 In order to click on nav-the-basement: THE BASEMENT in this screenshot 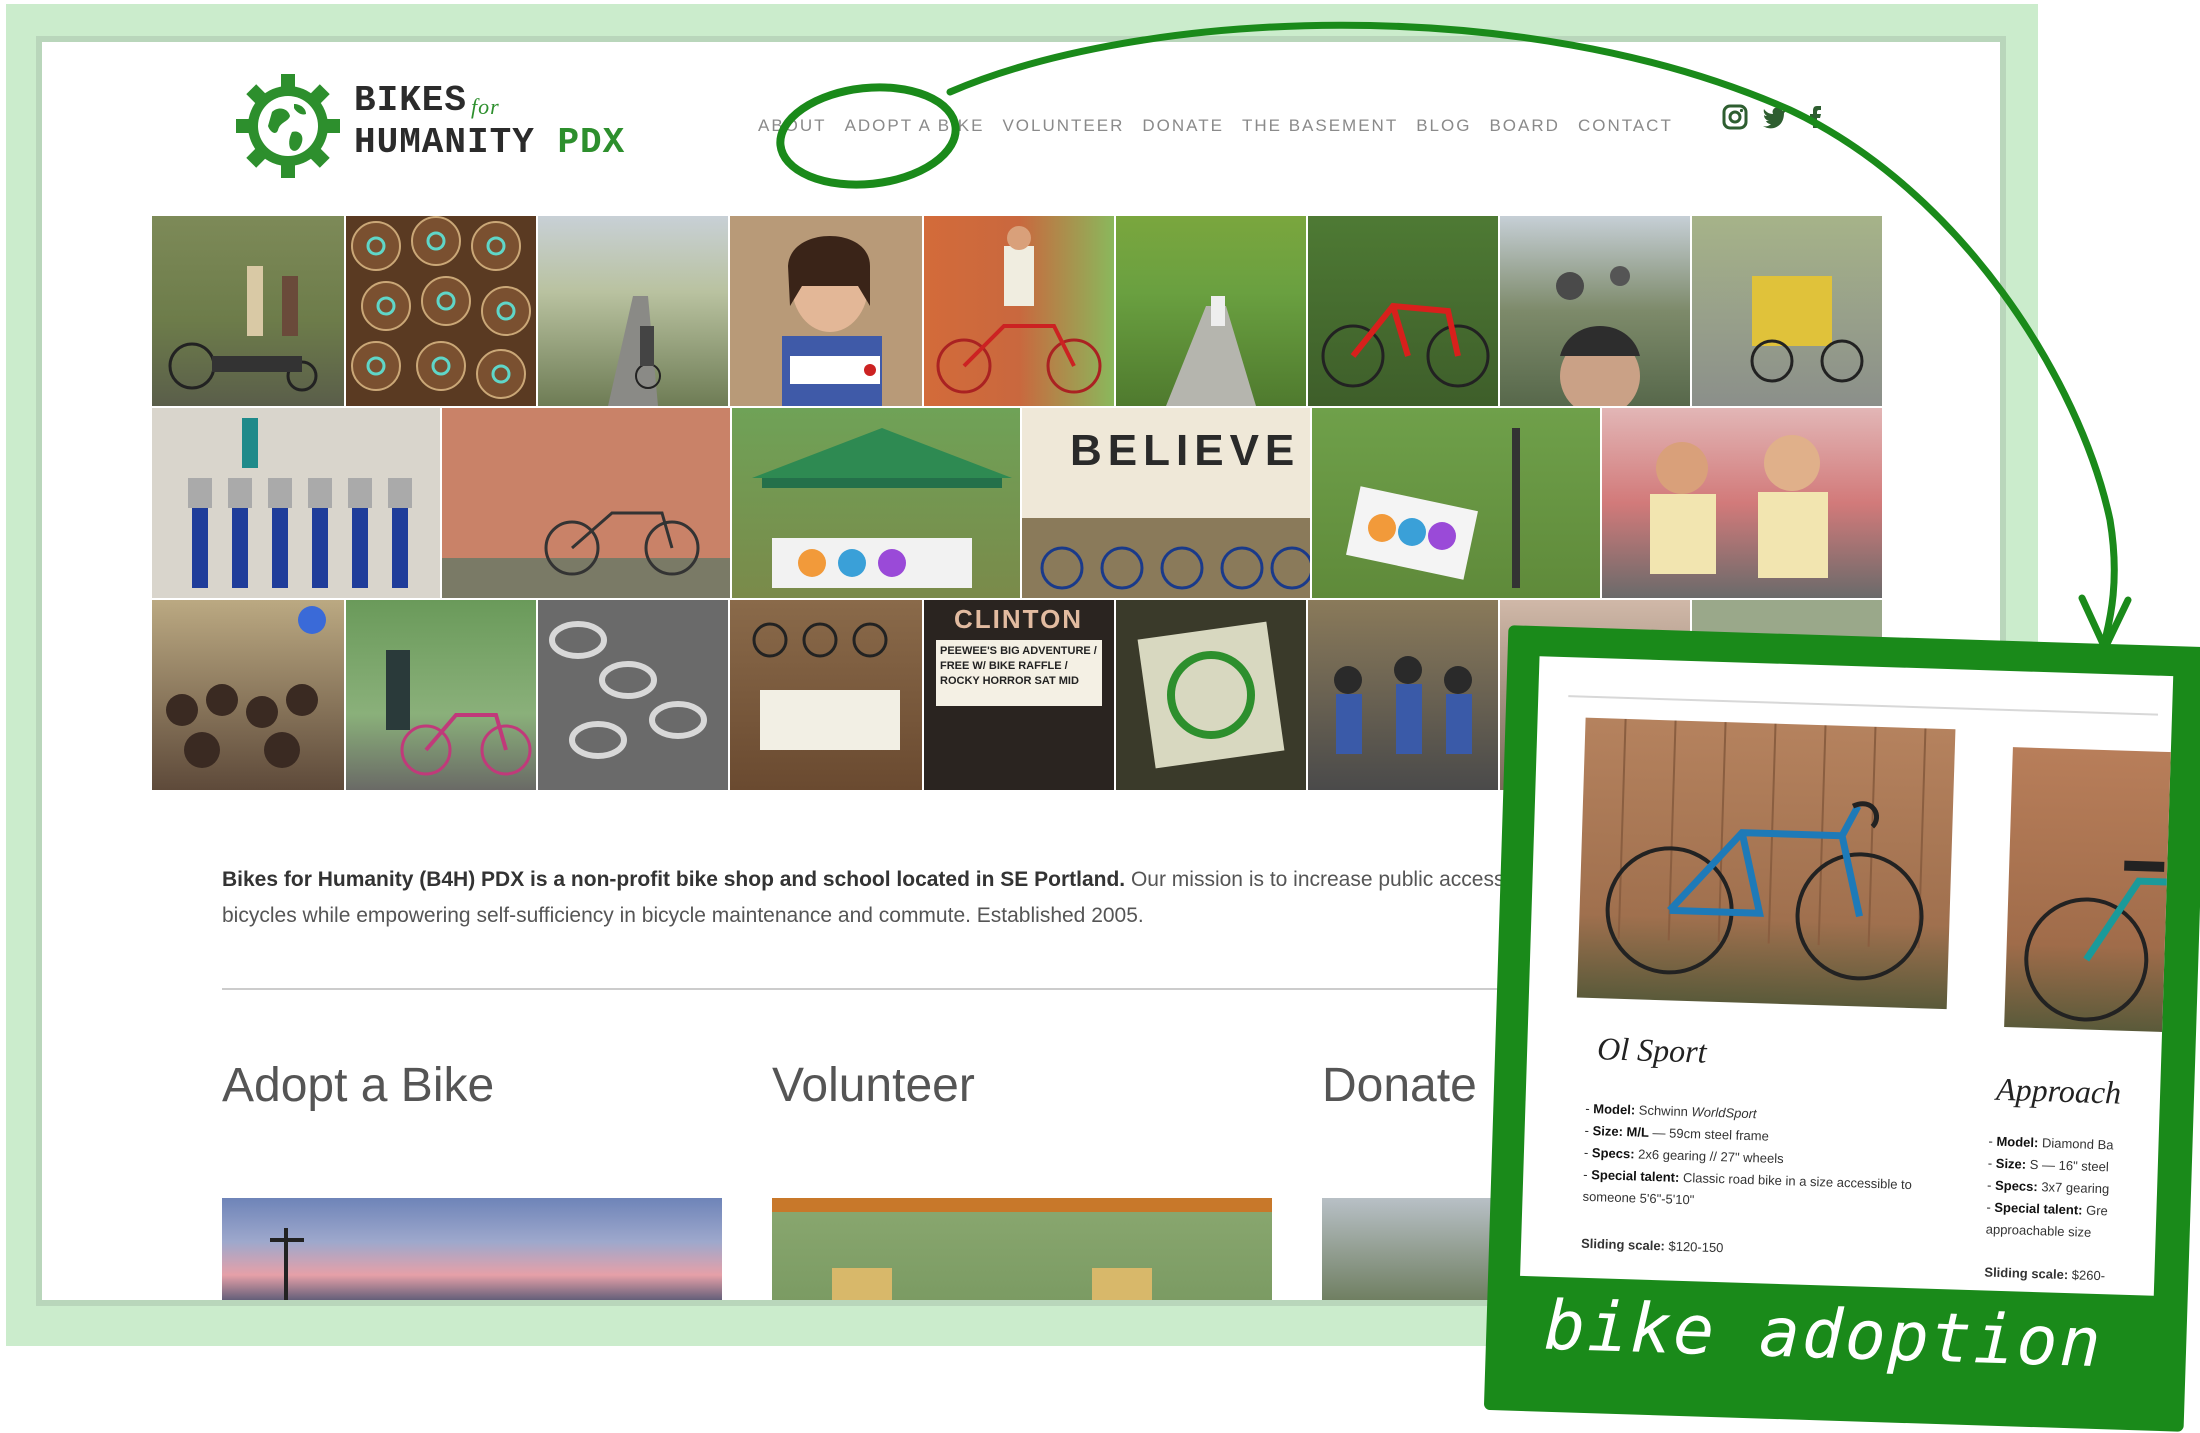, I will do `click(1320, 126)`.